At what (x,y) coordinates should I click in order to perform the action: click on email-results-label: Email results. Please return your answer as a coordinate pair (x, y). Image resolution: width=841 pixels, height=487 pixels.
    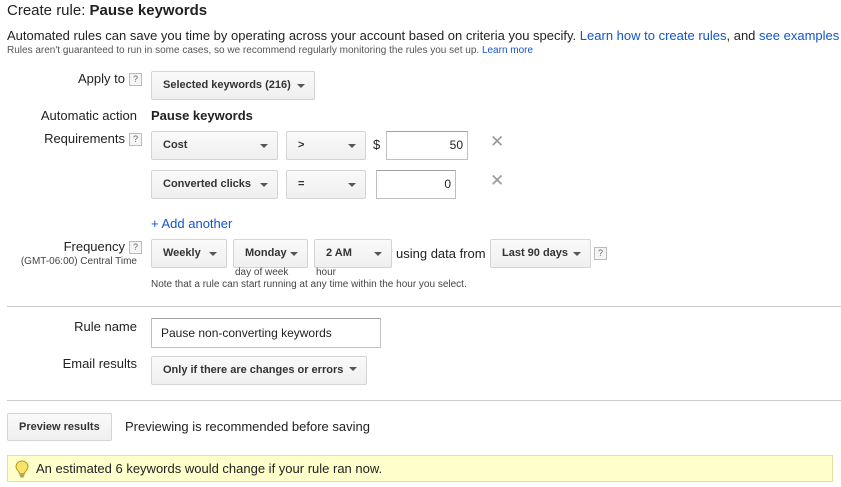
    Looking at the image, I should click on (99, 363).